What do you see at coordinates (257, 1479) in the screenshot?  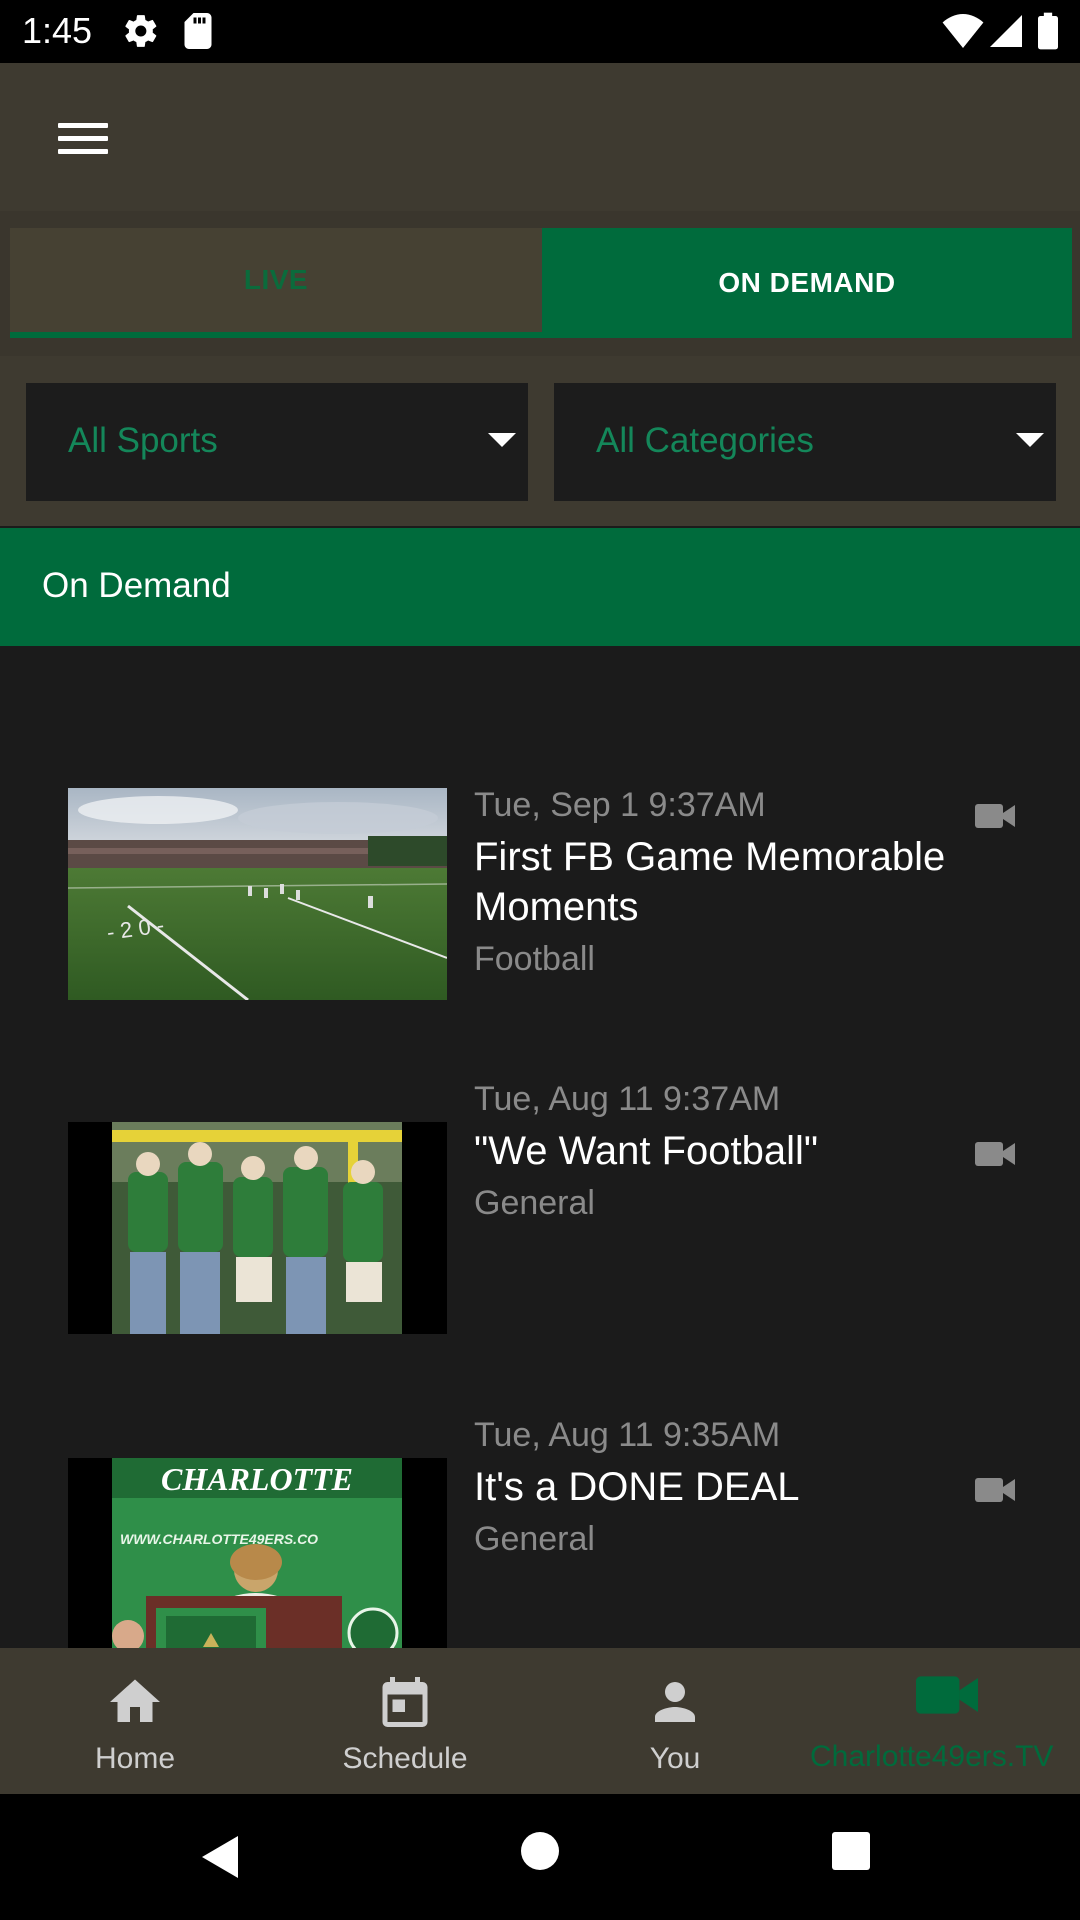 I see `thumbnail-banner-text: CHARLOTTE` at bounding box center [257, 1479].